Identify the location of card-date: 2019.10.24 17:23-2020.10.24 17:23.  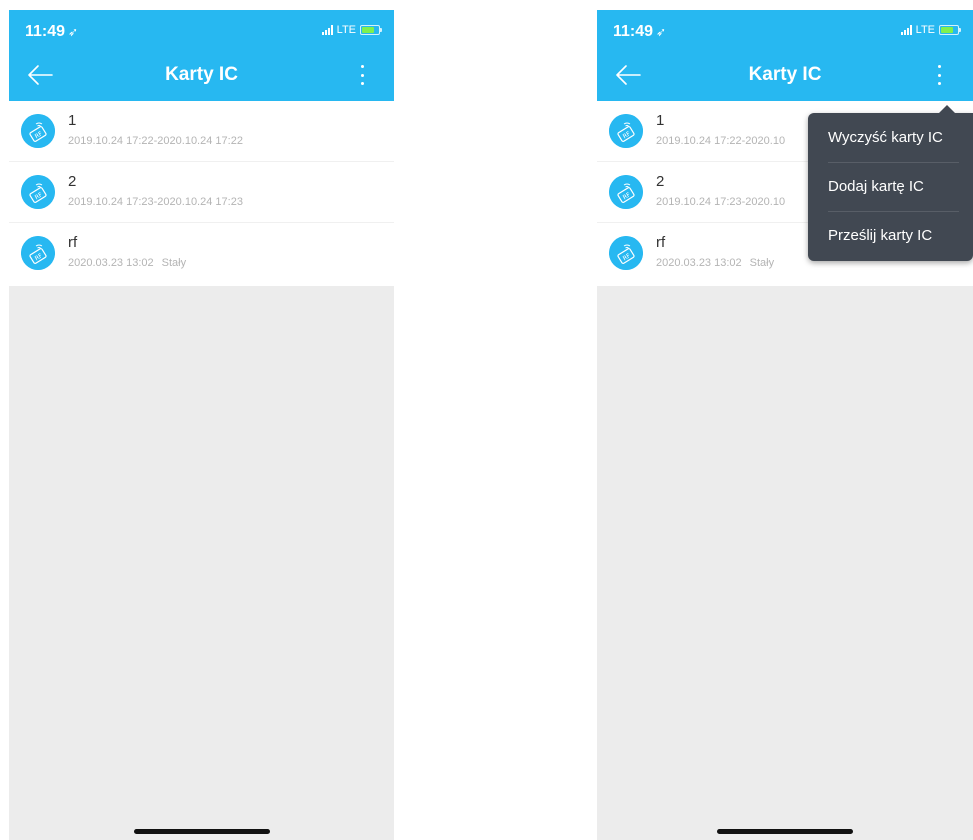
(155, 202).